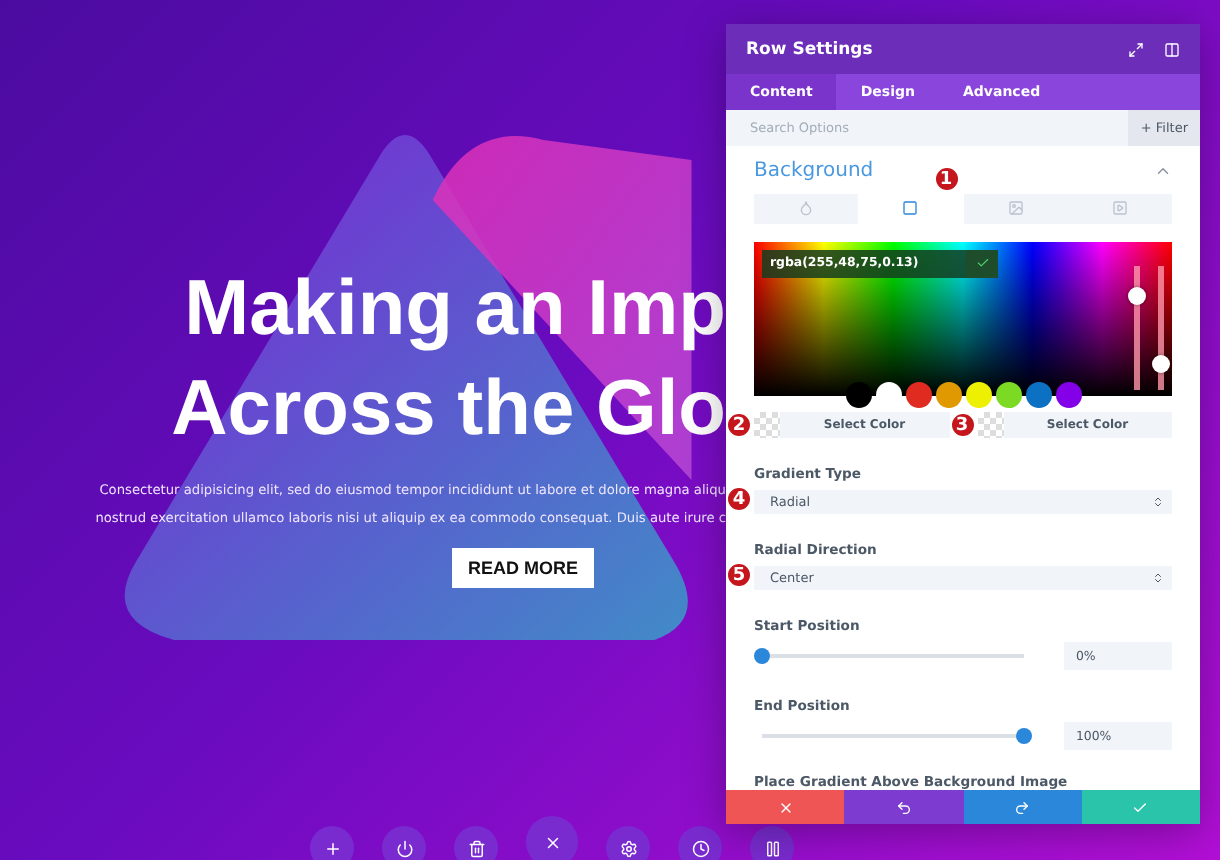 The width and height of the screenshot is (1220, 860). I want to click on section-title: Background, so click(814, 171).